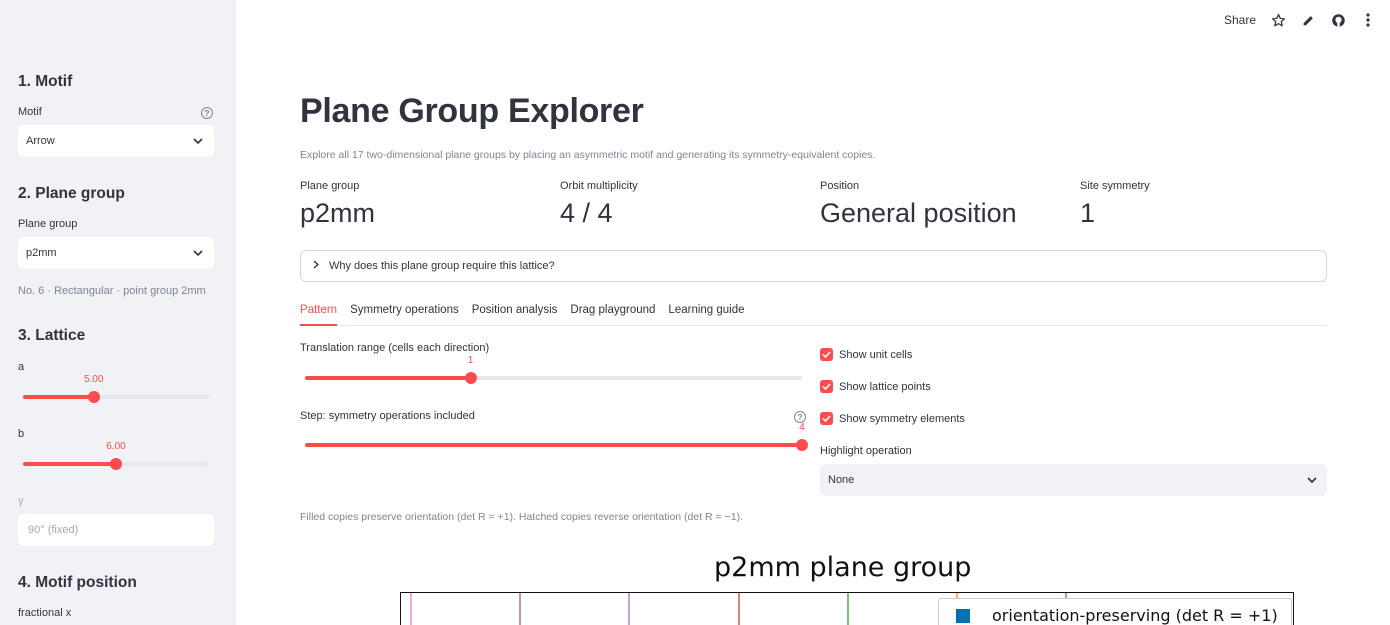 This screenshot has height=625, width=1390. What do you see at coordinates (470, 360) in the screenshot?
I see `slider-value: 1` at bounding box center [470, 360].